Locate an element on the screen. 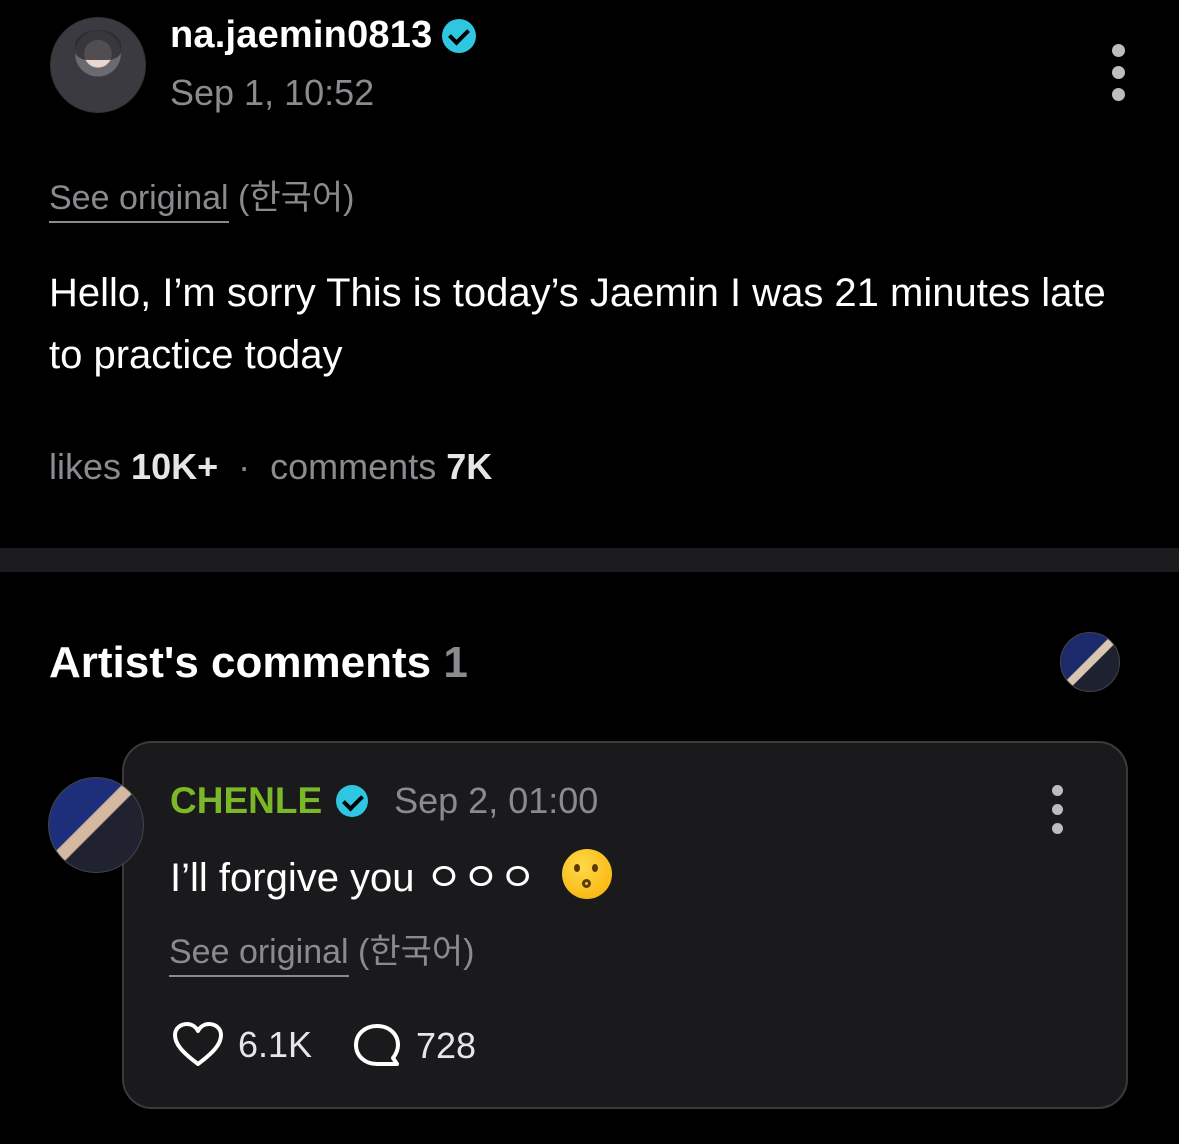 This screenshot has height=1144, width=1179. see-original-link: See original is located at coordinates (139, 201).